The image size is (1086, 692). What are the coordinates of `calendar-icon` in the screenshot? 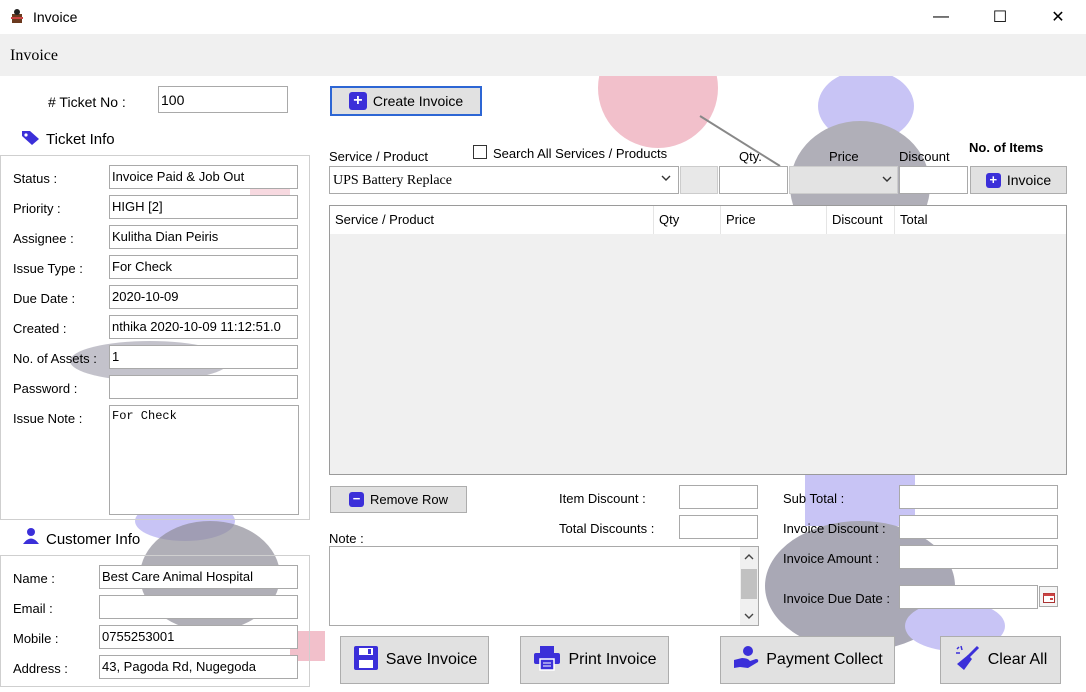 It's located at (1049, 598).